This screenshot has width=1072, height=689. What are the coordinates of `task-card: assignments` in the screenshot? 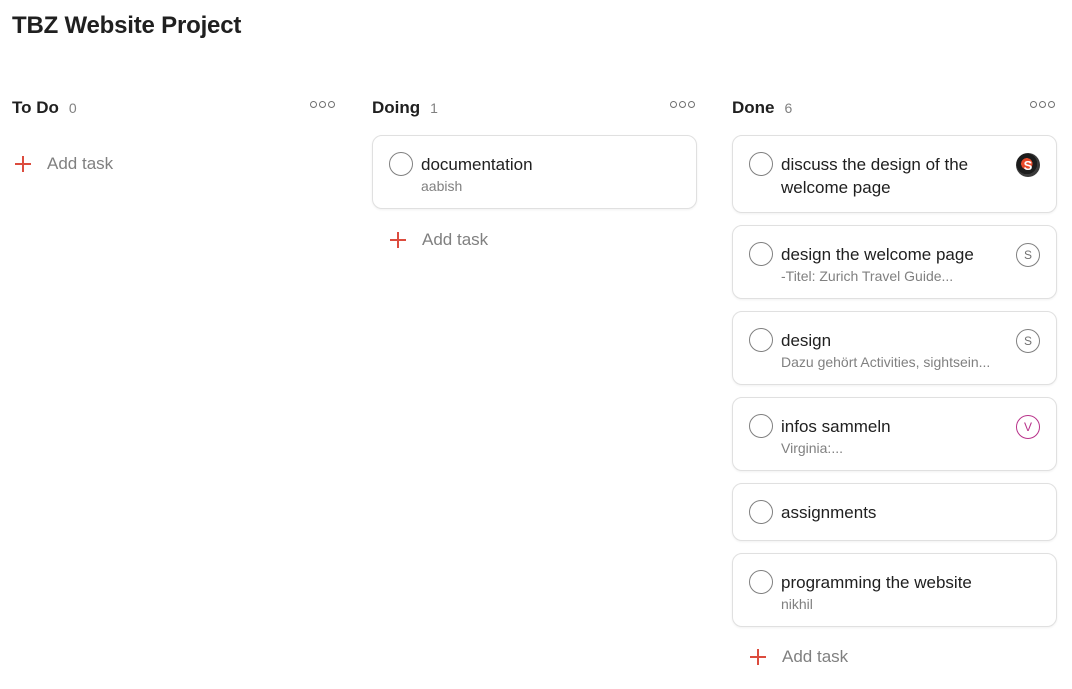 It's located at (894, 512).